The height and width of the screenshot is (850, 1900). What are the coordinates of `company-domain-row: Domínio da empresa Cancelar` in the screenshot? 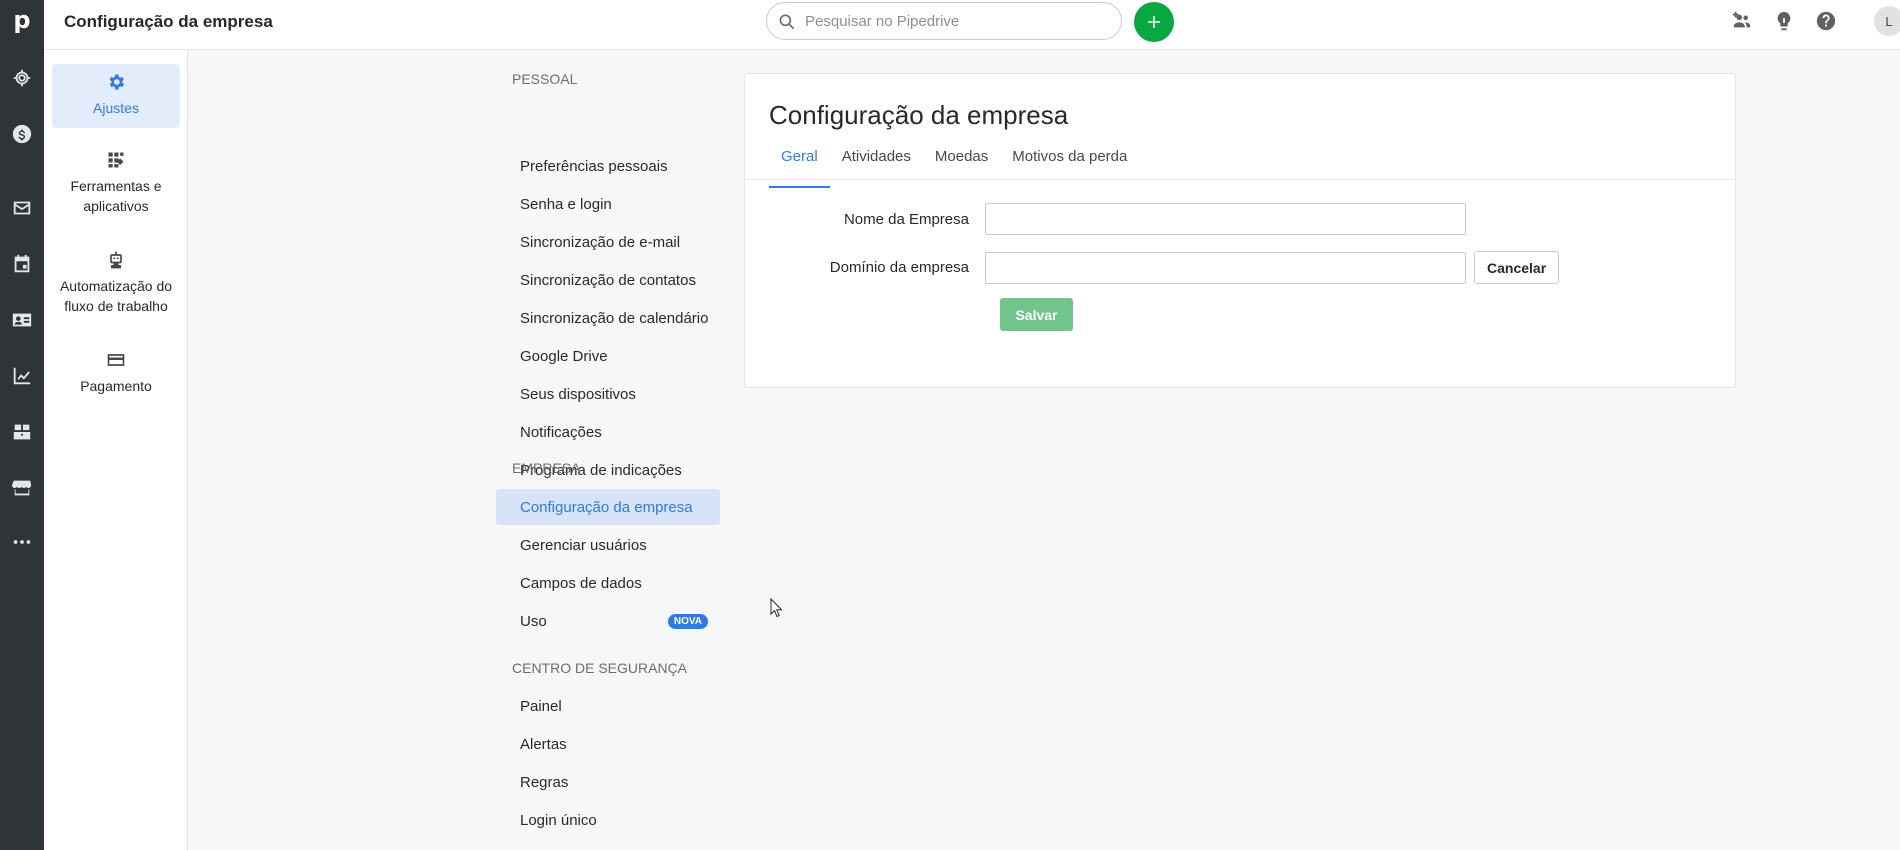 It's located at (1152, 267).